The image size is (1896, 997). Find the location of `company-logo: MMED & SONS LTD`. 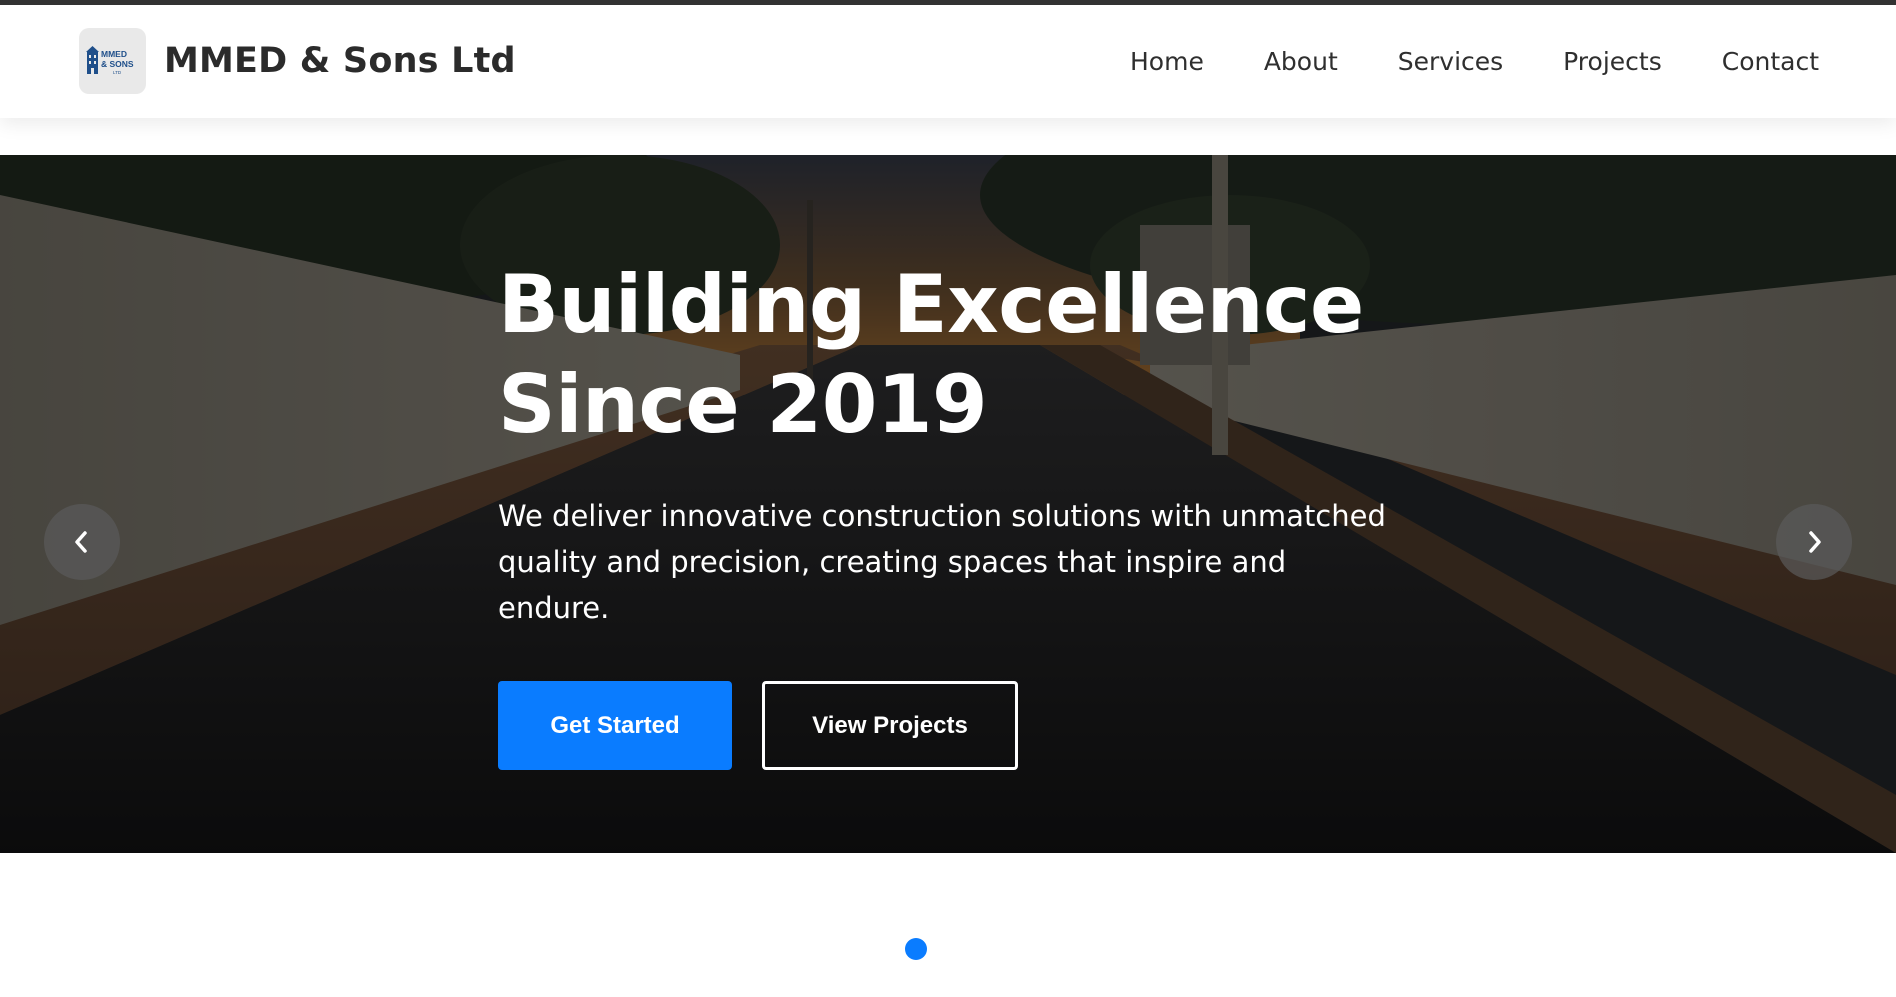

company-logo: MMED & SONS LTD is located at coordinates (112, 61).